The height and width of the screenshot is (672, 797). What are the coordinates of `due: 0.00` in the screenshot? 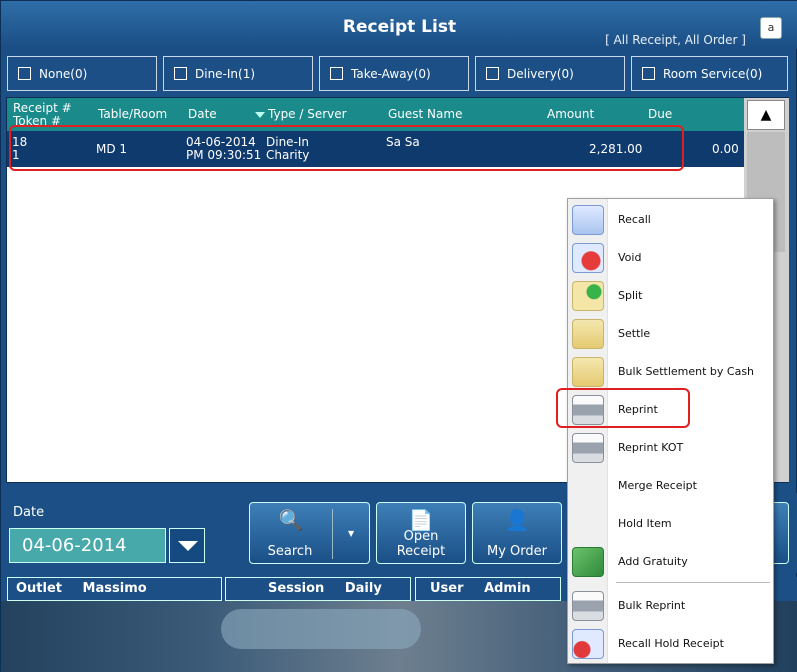 It's located at (725, 149).